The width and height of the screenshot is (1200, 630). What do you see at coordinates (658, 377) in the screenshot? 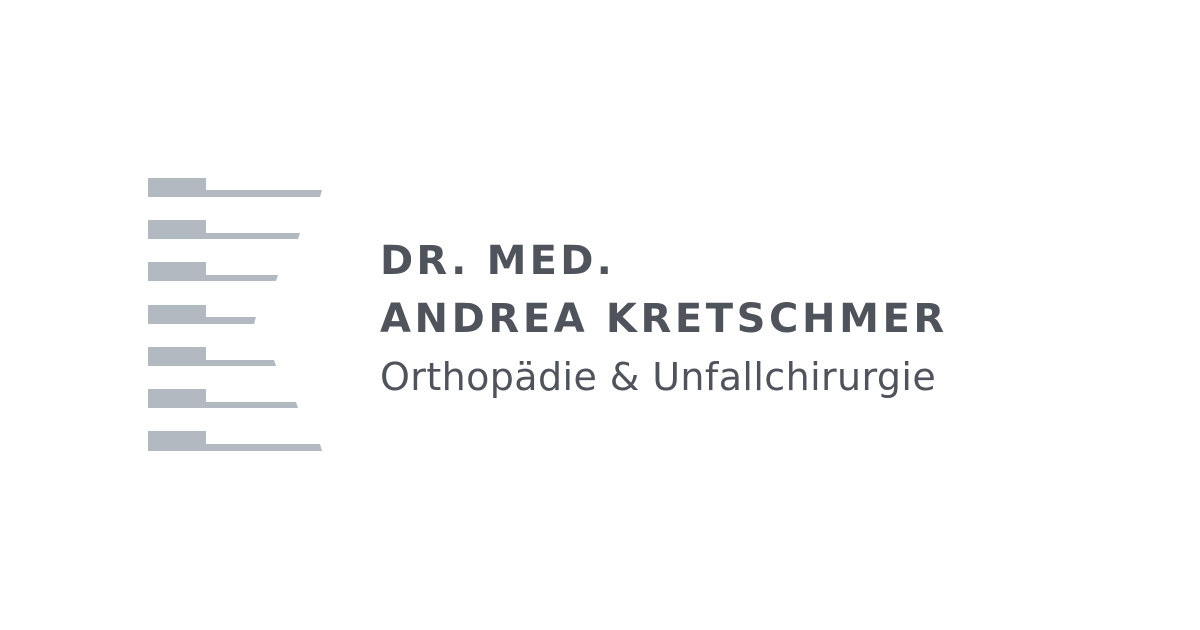
I see `specialty-subtitle: Orthopädie & Unfallchirurgie` at bounding box center [658, 377].